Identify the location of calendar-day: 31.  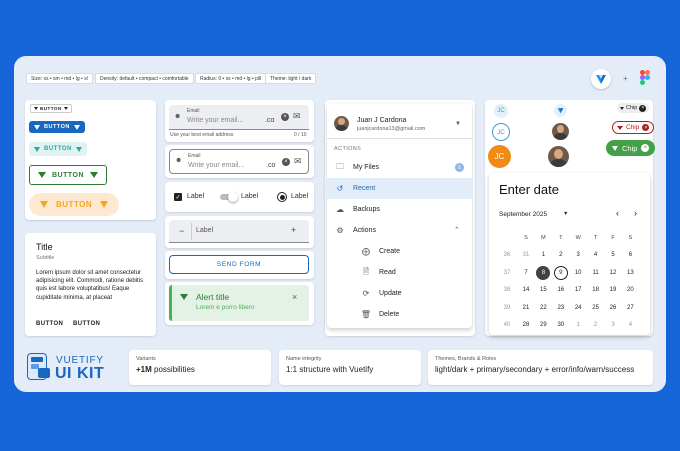
(526, 255).